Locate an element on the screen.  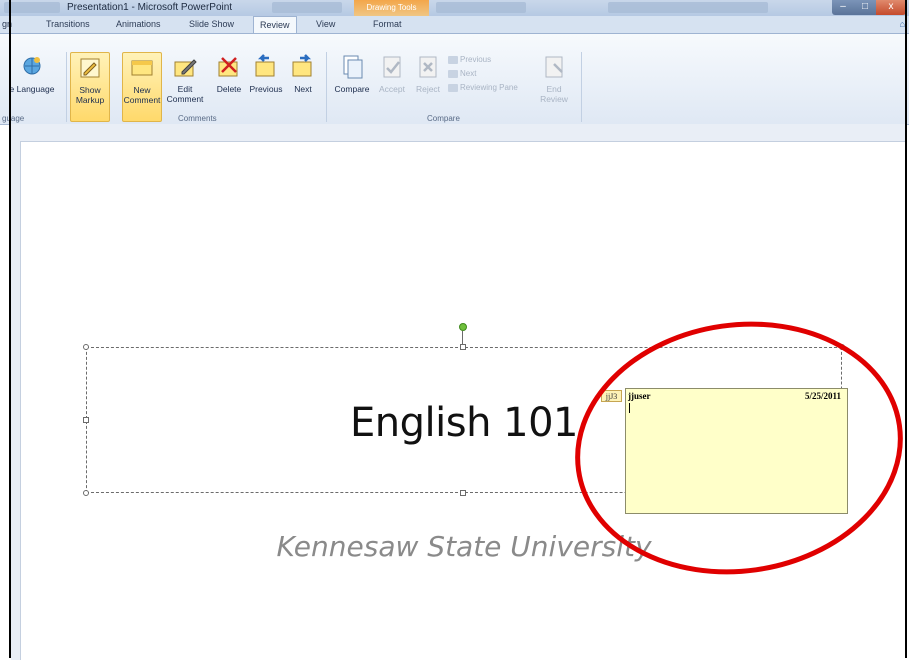
delete-label: Delete is located at coordinates (229, 89).